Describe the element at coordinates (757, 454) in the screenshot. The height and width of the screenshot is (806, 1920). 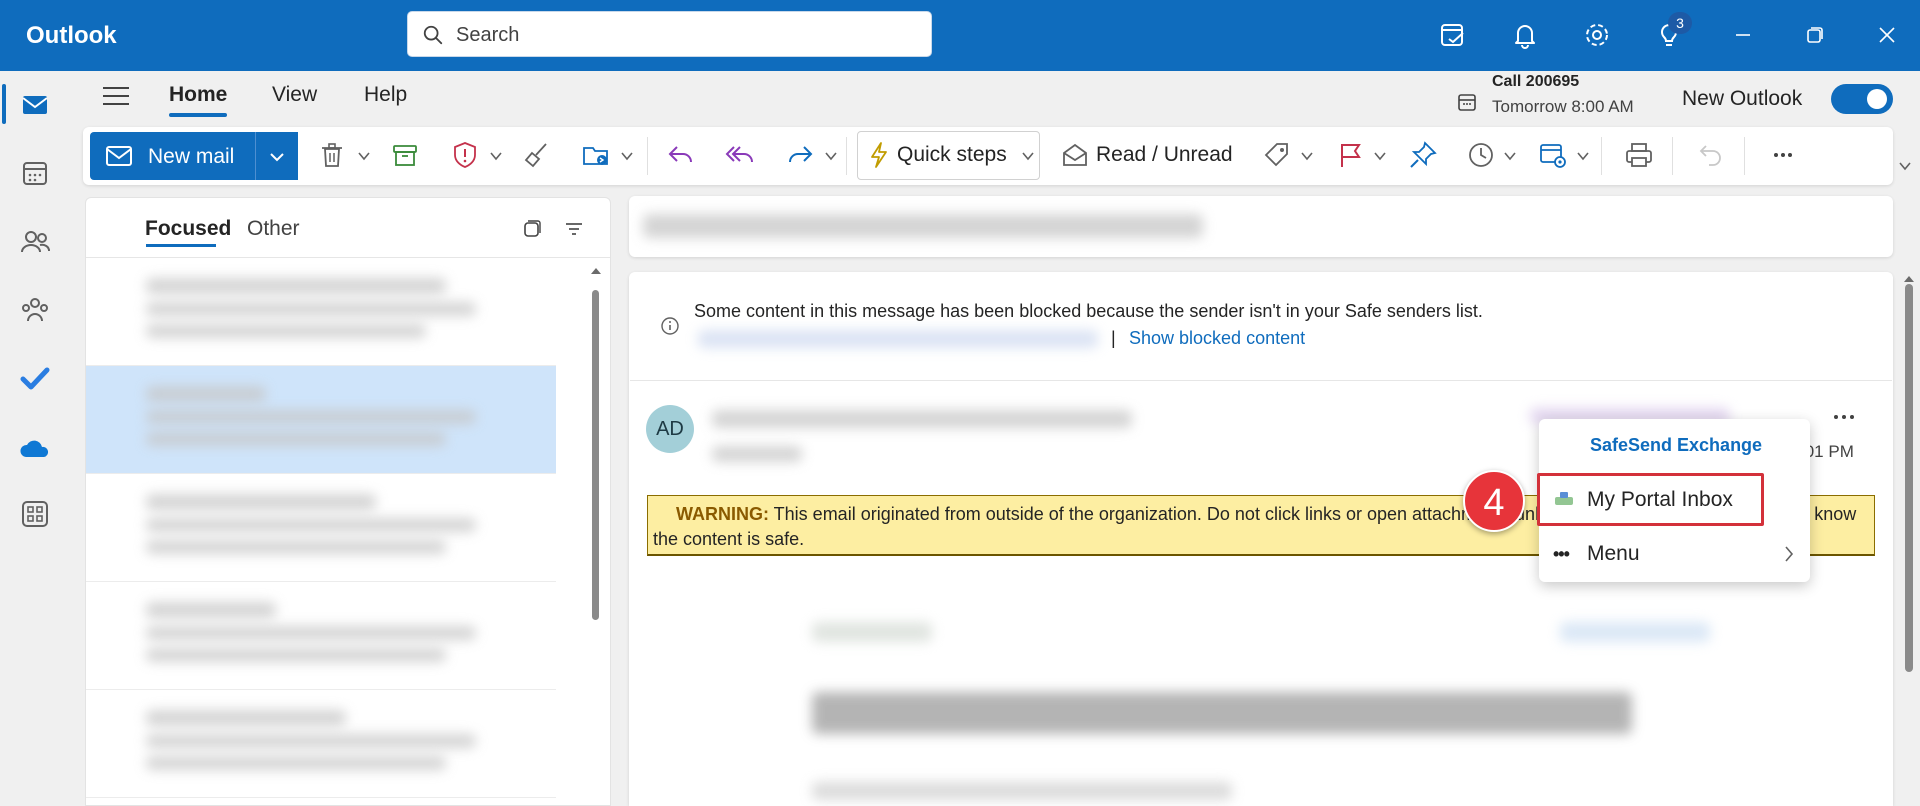
I see `recipient-blurred` at that location.